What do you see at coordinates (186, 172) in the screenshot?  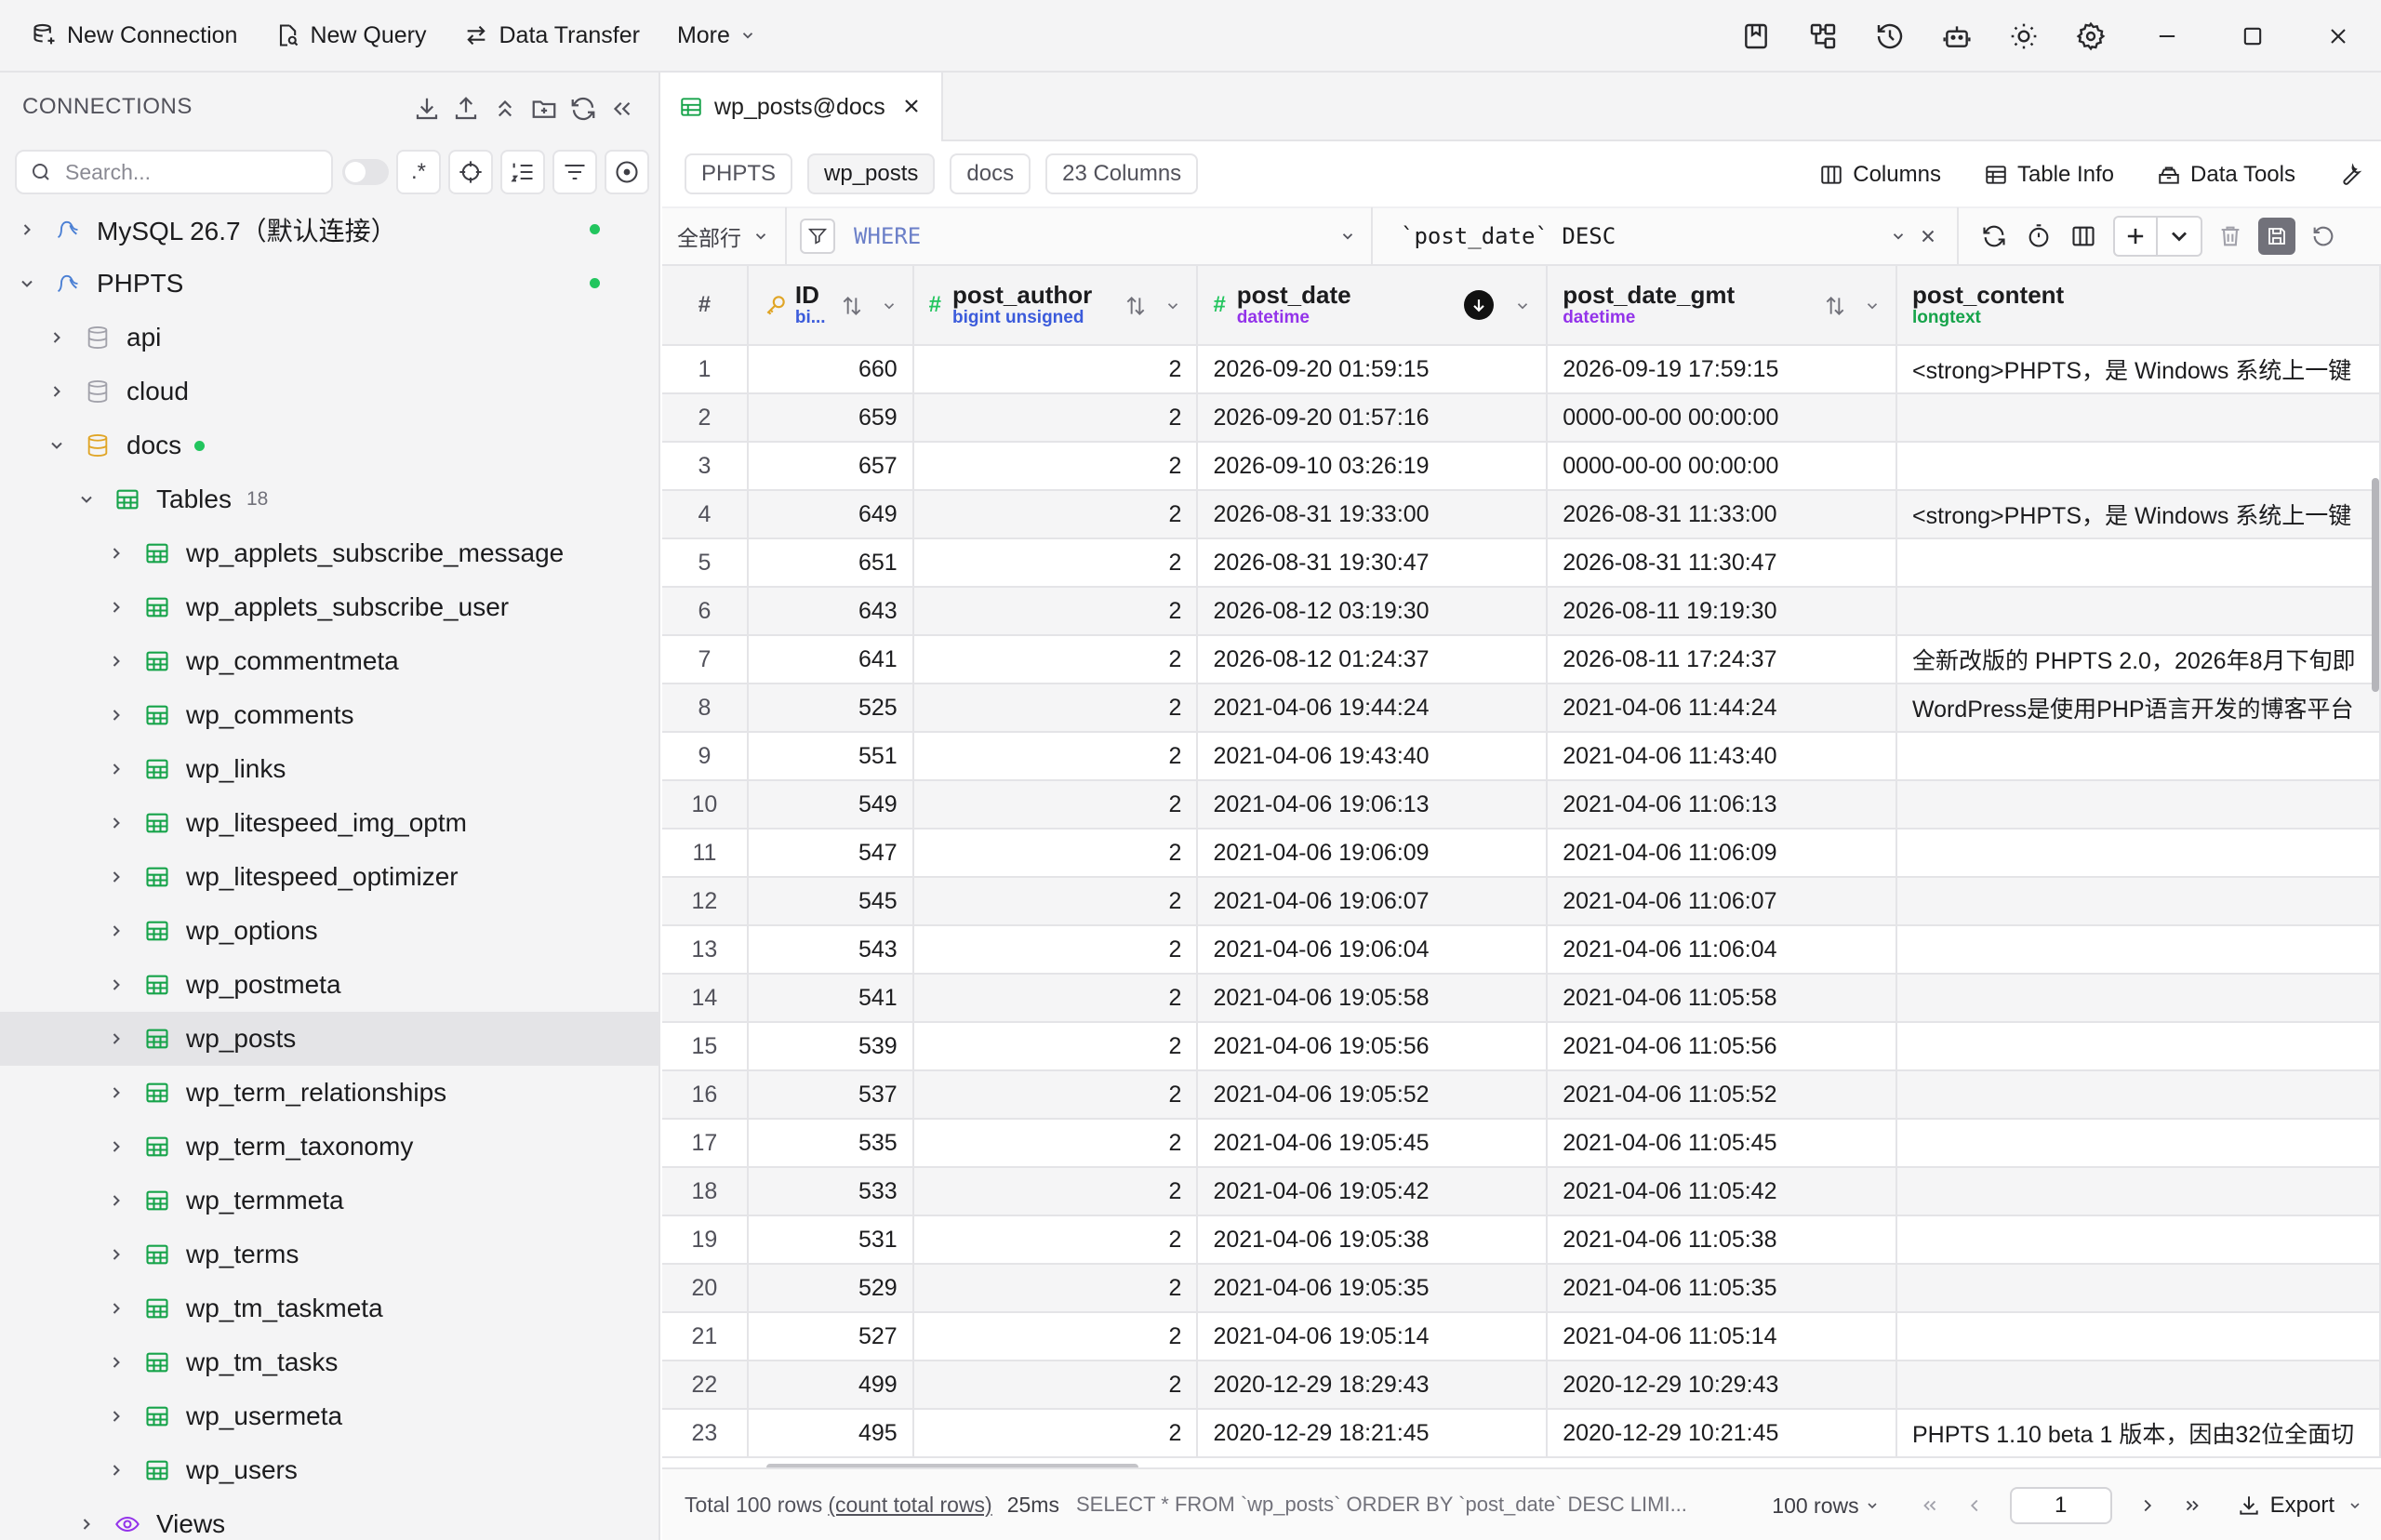 I see `search-input` at bounding box center [186, 172].